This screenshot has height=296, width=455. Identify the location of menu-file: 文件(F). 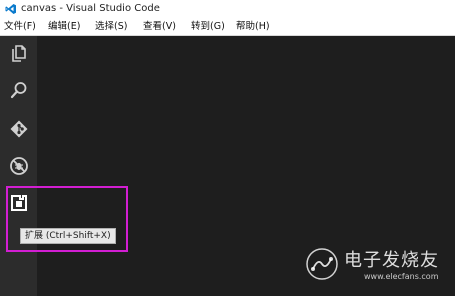
(20, 26).